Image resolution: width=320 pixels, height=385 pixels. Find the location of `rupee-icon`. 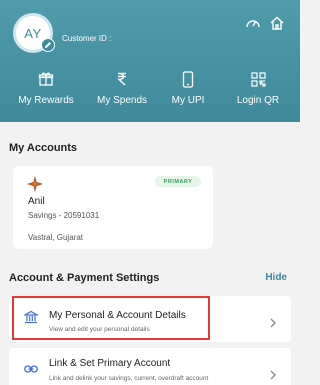

rupee-icon is located at coordinates (122, 79).